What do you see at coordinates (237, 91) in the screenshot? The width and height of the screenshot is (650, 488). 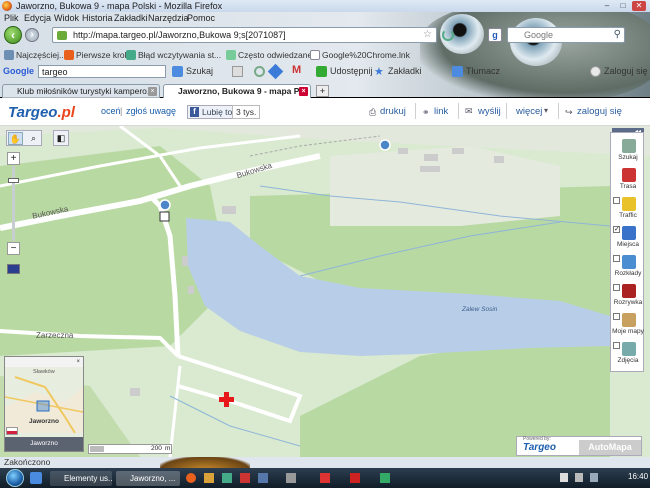 I see `tab-jaworzno: Jaworzno, Bukowa 9 - mapa P... ×` at bounding box center [237, 91].